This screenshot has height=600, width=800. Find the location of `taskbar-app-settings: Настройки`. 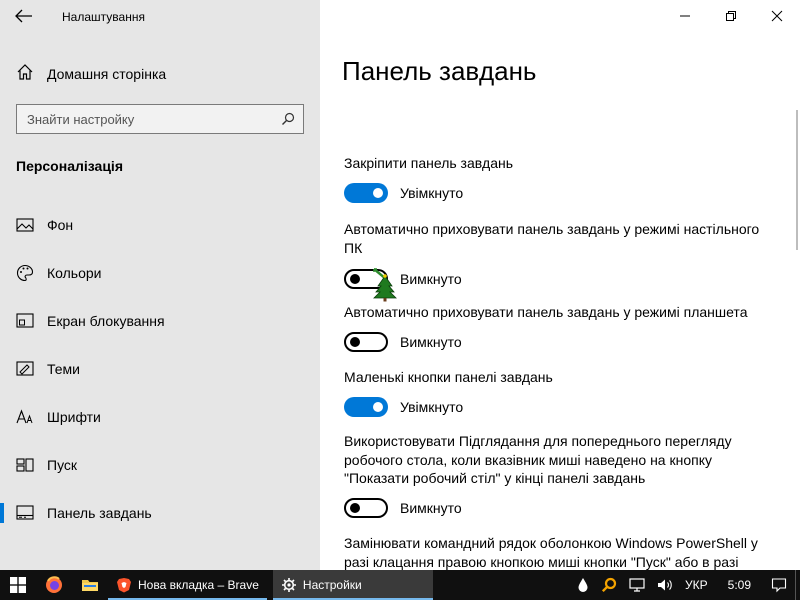

taskbar-app-settings: Настройки is located at coordinates (352, 585).